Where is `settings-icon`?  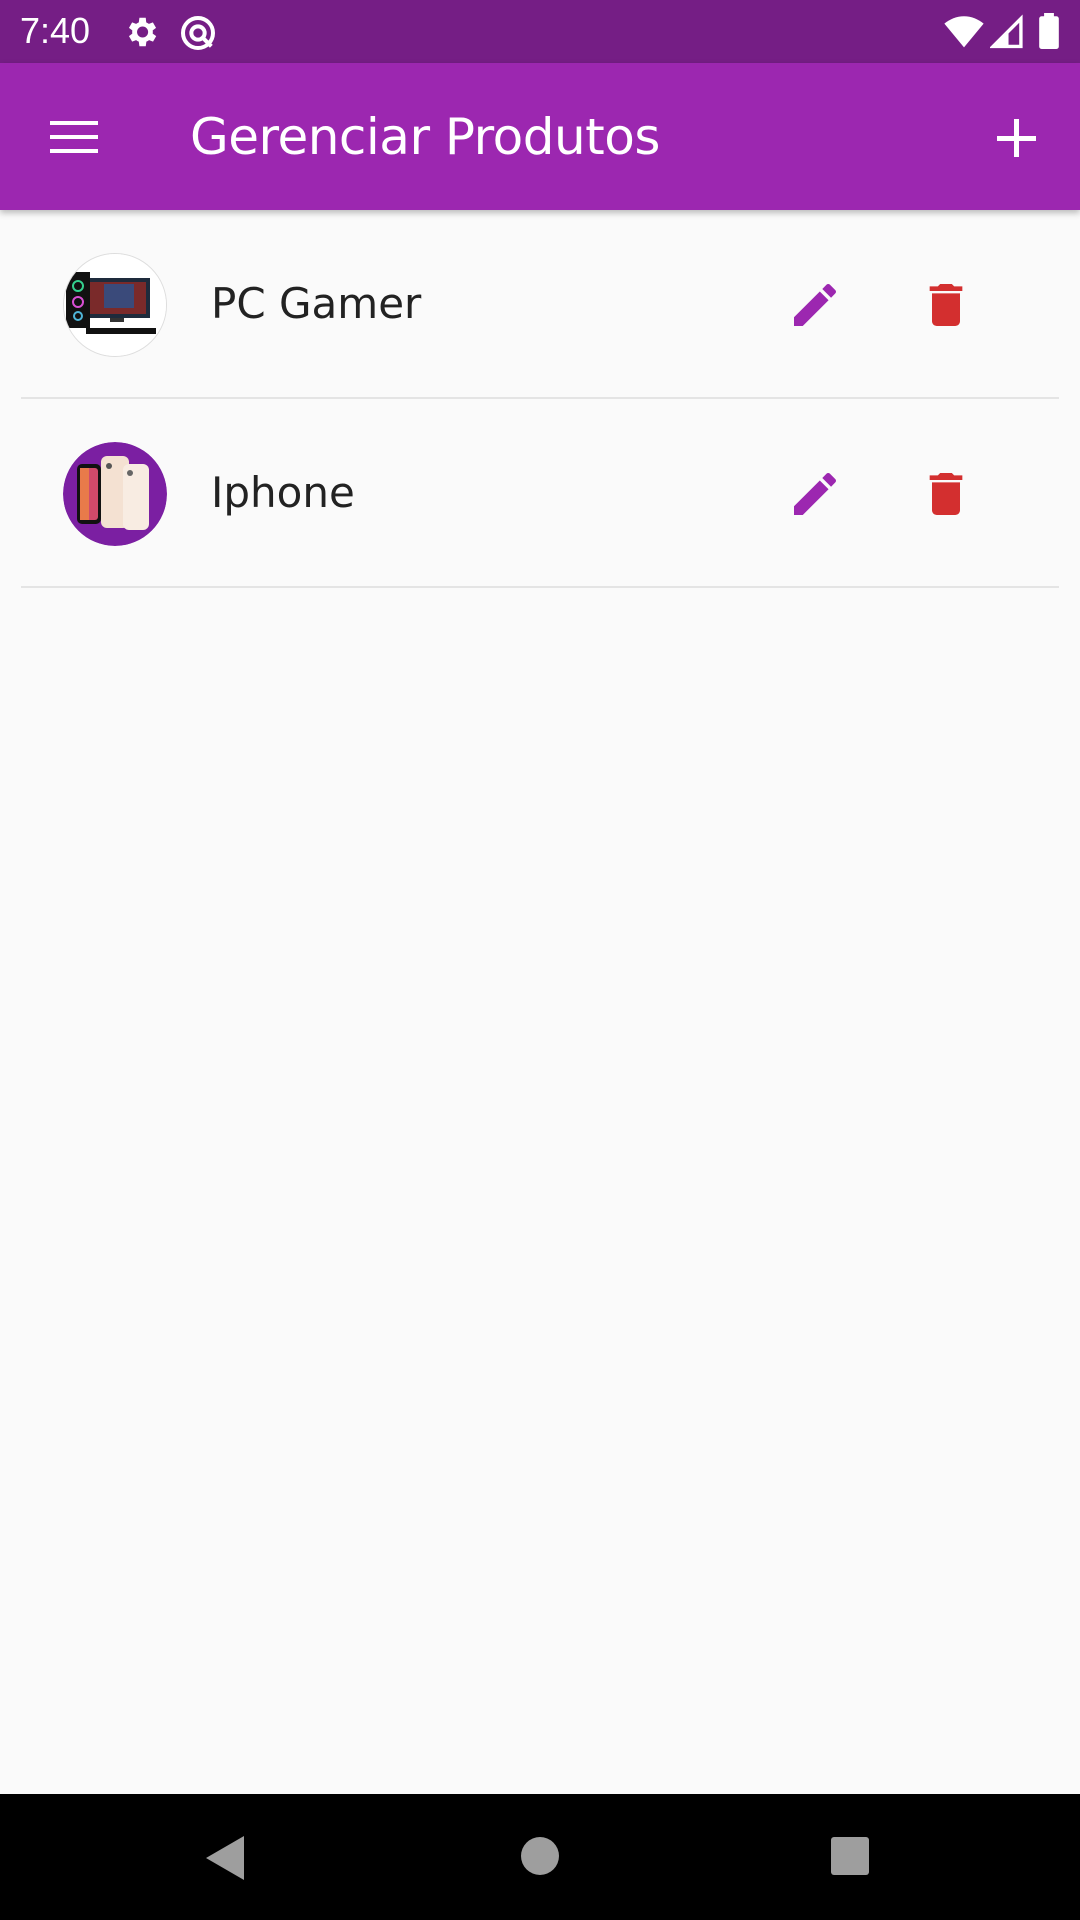
settings-icon is located at coordinates (141, 34).